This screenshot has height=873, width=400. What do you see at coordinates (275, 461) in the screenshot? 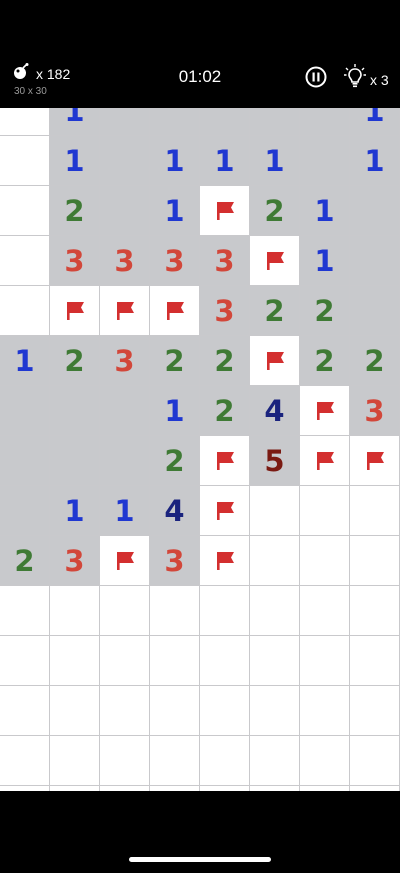
I see `number-cell-5: 5` at bounding box center [275, 461].